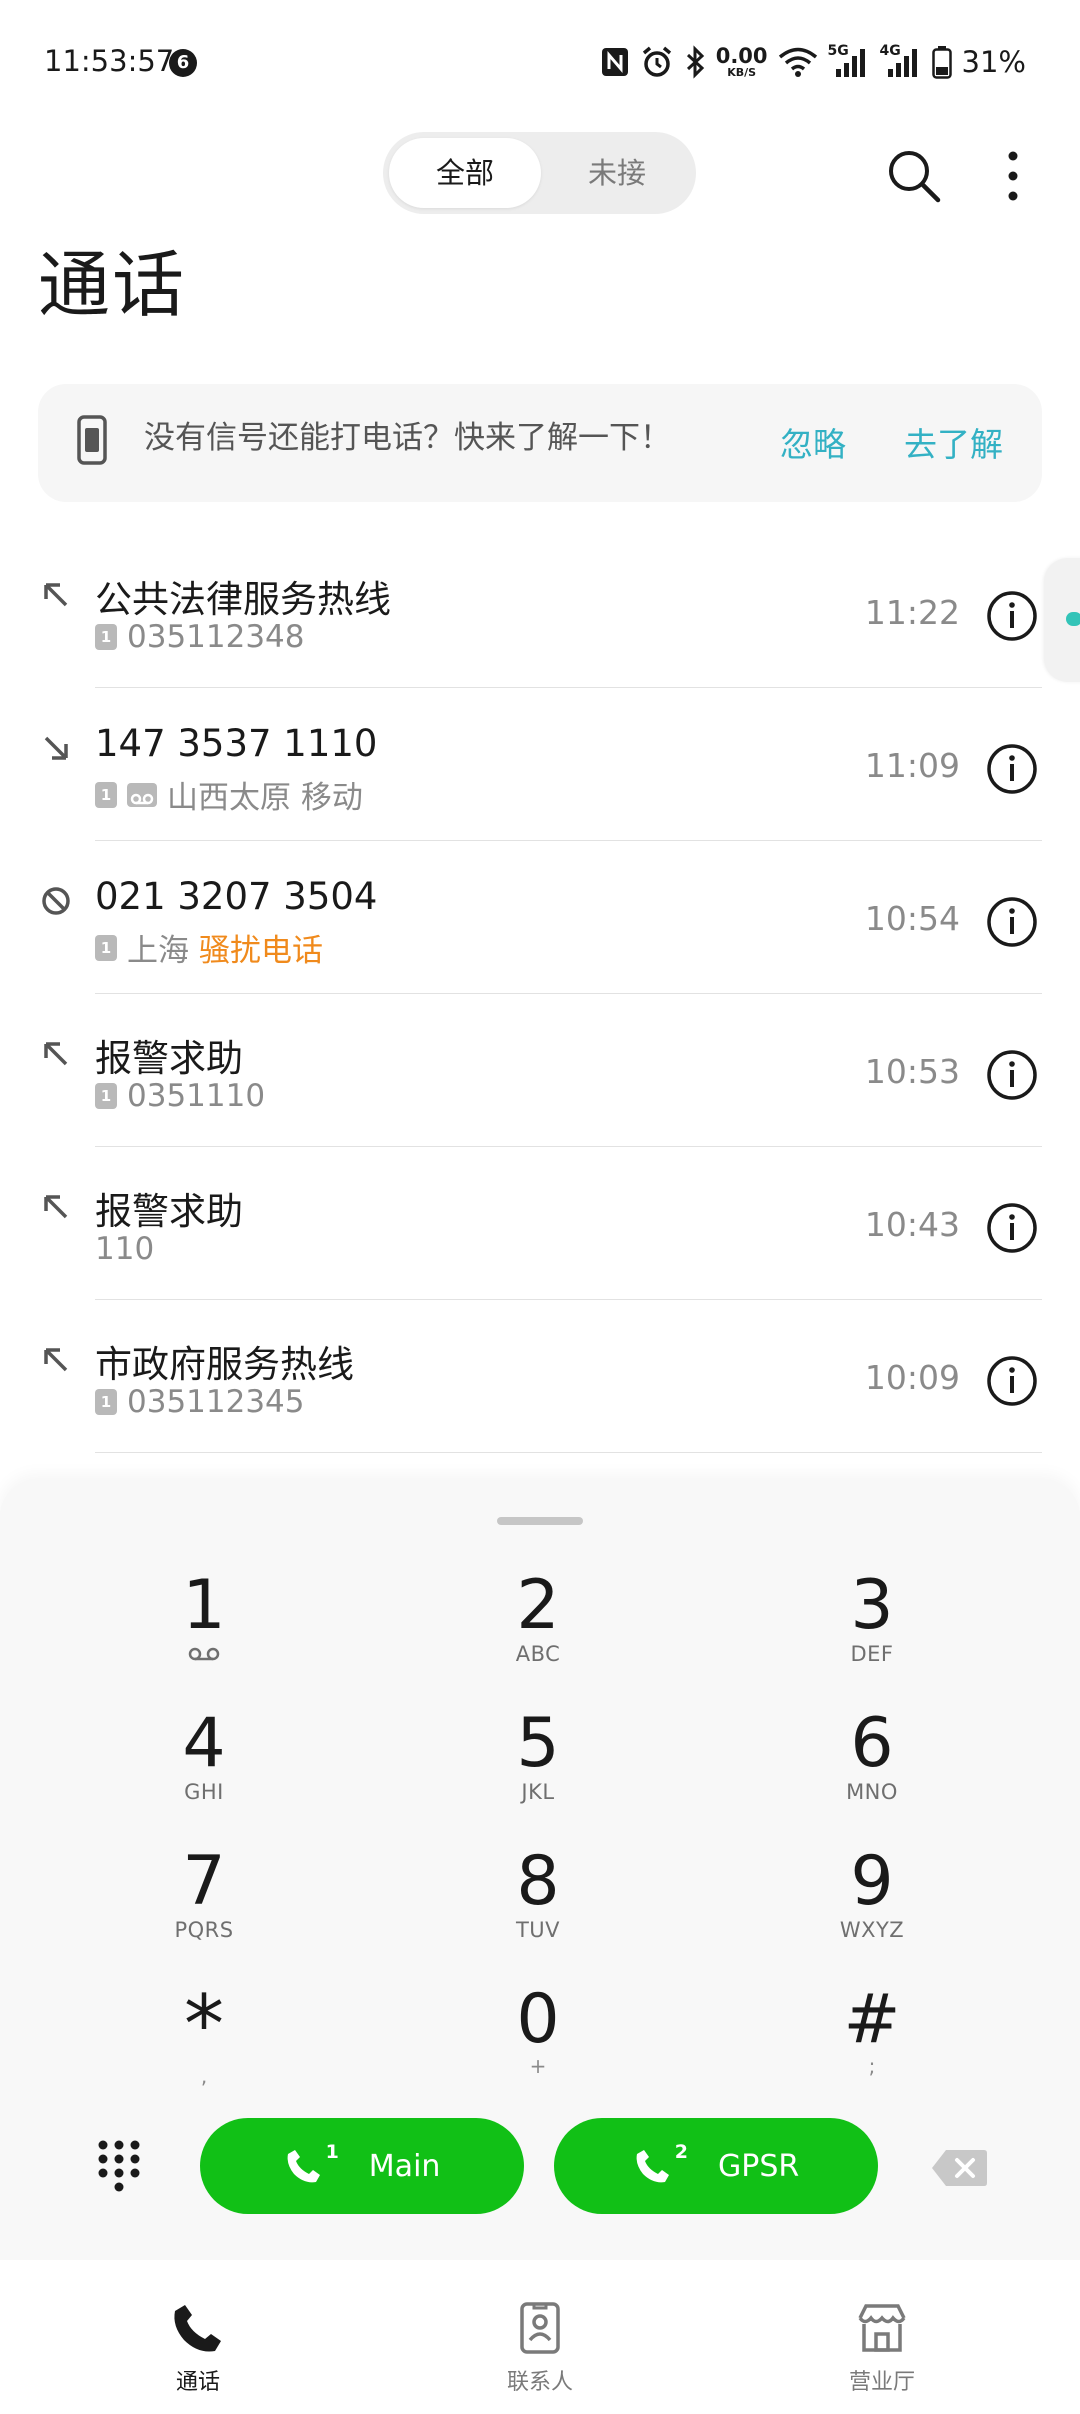 This screenshot has height=2414, width=1080. What do you see at coordinates (540, 764) in the screenshot?
I see `call-log-row: 147 3537 1110 1 山西太原 移动 11:09` at bounding box center [540, 764].